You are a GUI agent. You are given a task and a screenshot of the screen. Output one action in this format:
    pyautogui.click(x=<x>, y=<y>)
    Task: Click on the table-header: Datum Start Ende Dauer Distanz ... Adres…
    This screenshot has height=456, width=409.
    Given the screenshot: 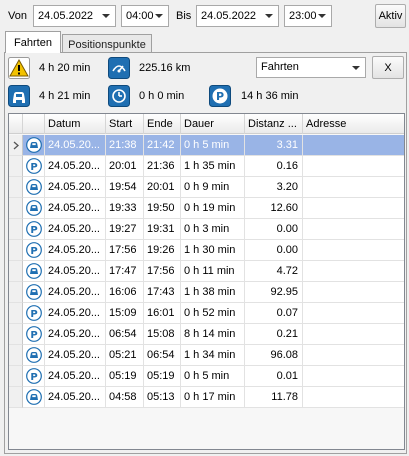 What is the action you would take?
    pyautogui.click(x=206, y=124)
    